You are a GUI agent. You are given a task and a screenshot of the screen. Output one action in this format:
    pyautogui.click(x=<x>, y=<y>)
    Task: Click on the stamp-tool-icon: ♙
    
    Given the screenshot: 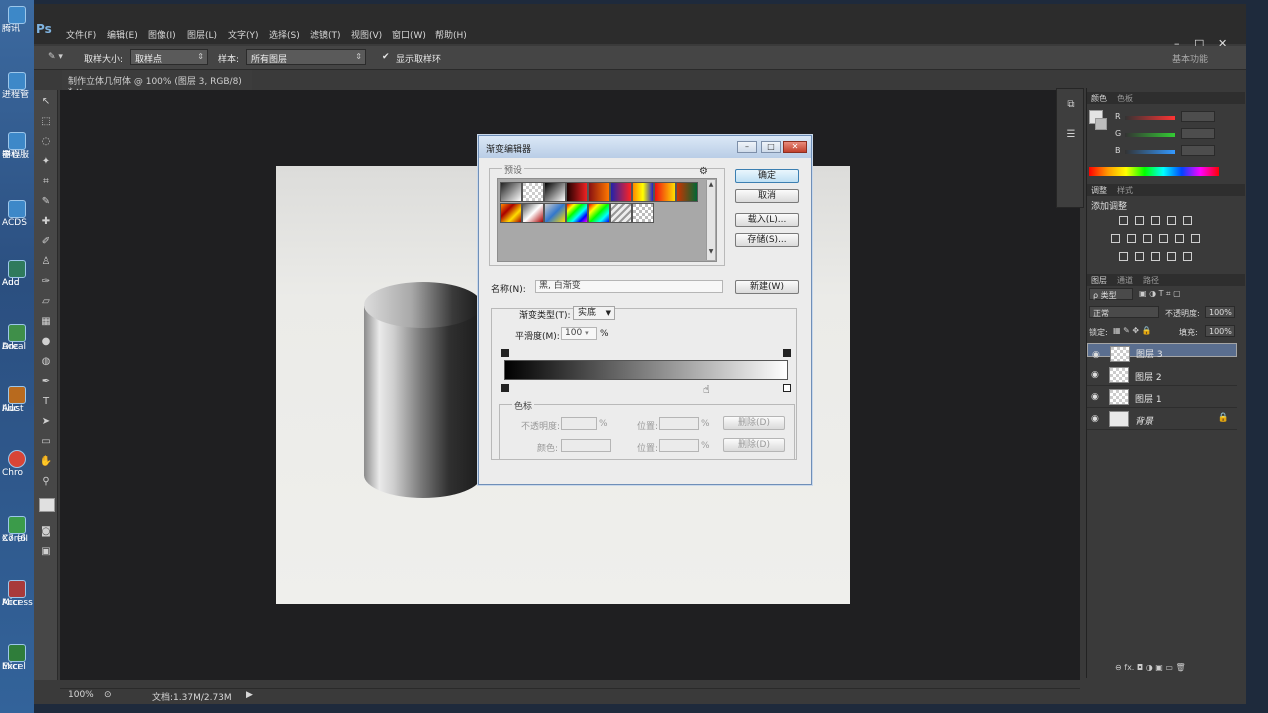 What is the action you would take?
    pyautogui.click(x=46, y=261)
    